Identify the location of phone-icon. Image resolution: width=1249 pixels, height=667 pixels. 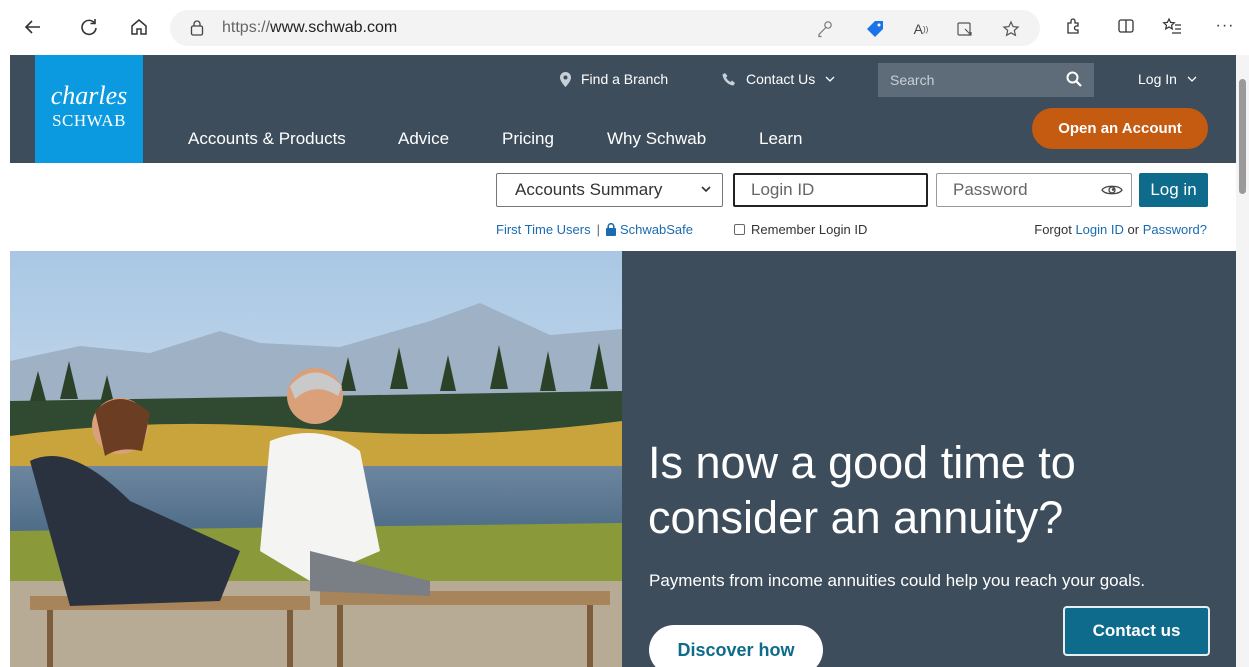
(728, 79).